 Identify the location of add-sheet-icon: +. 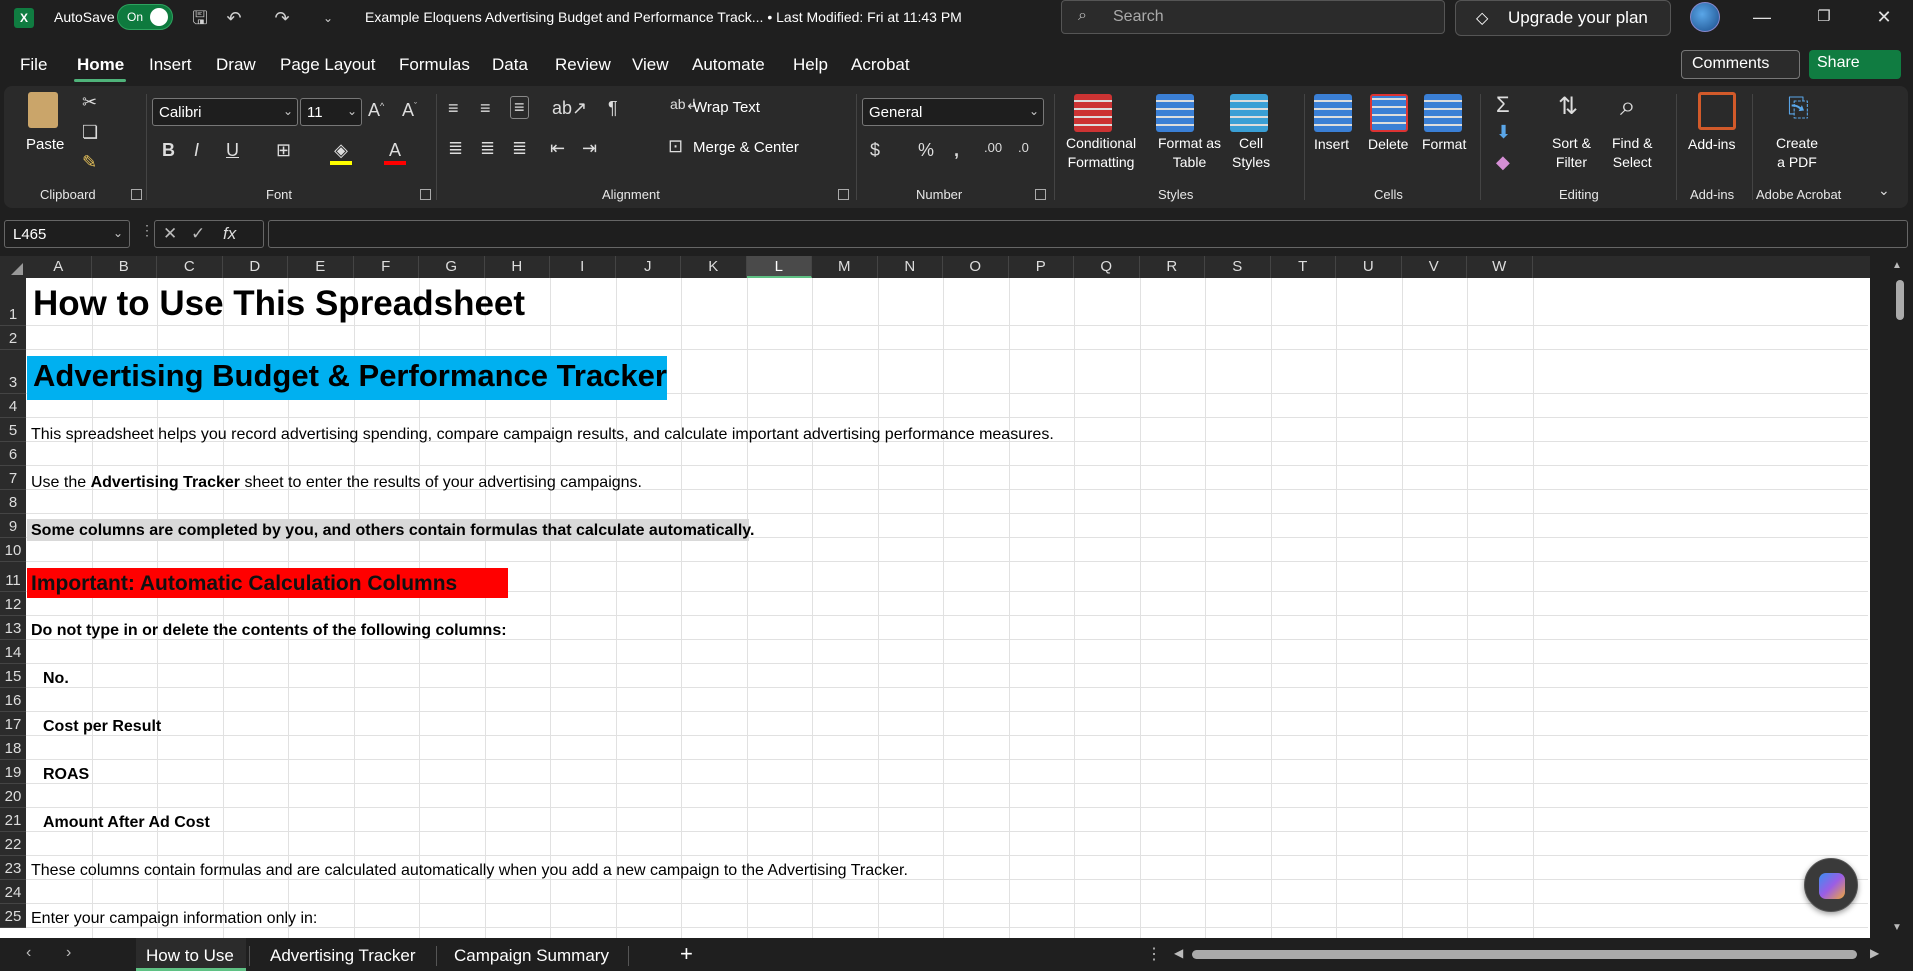
(686, 954).